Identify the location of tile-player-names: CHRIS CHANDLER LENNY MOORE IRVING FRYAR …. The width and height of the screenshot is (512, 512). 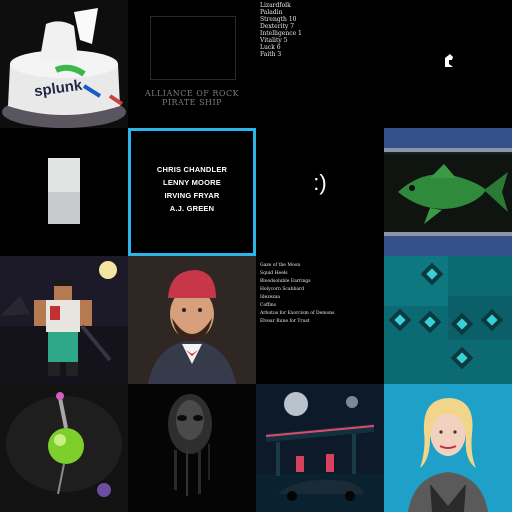
(192, 192).